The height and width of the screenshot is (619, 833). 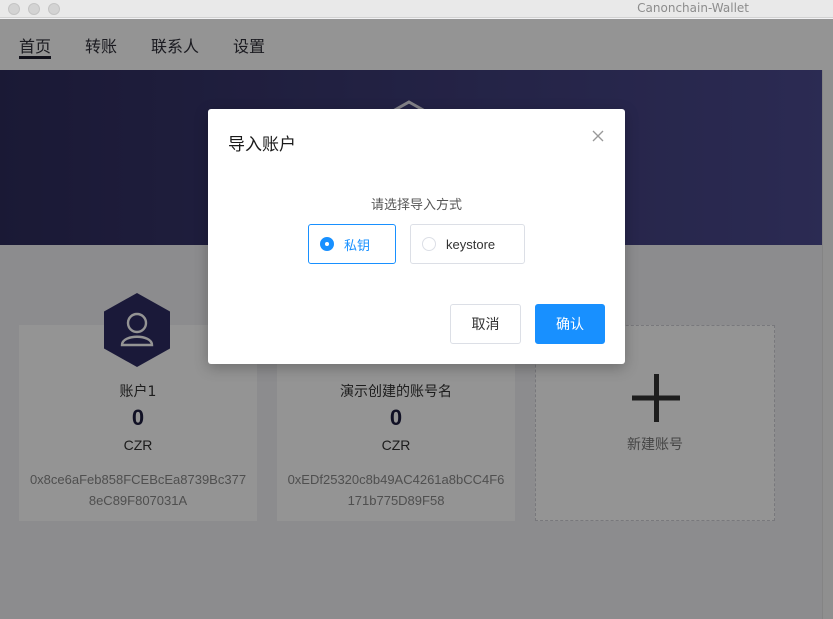 What do you see at coordinates (14, 9) in the screenshot?
I see `close-window-button` at bounding box center [14, 9].